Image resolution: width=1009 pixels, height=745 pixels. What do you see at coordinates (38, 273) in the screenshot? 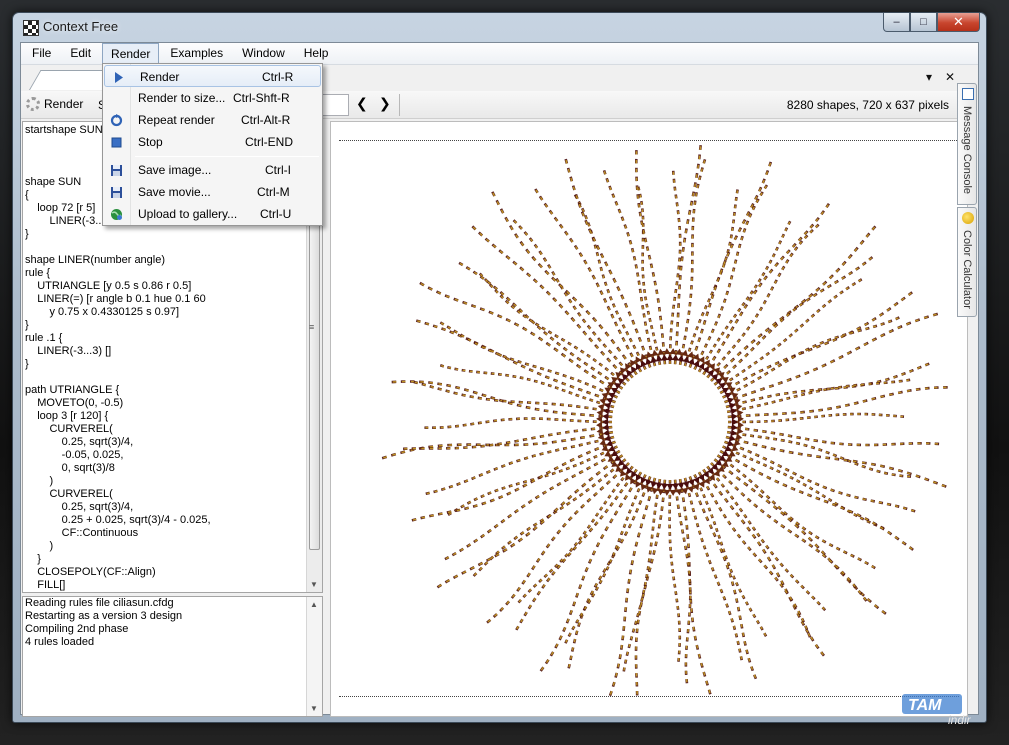
I see `code-line: rule {` at bounding box center [38, 273].